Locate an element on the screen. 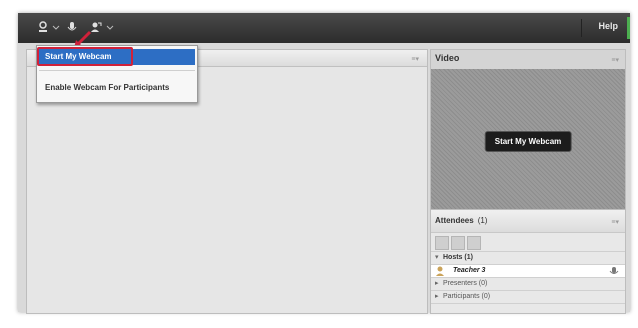 Image resolution: width=638 pixels, height=328 pixels. list-view-icon is located at coordinates (442, 243).